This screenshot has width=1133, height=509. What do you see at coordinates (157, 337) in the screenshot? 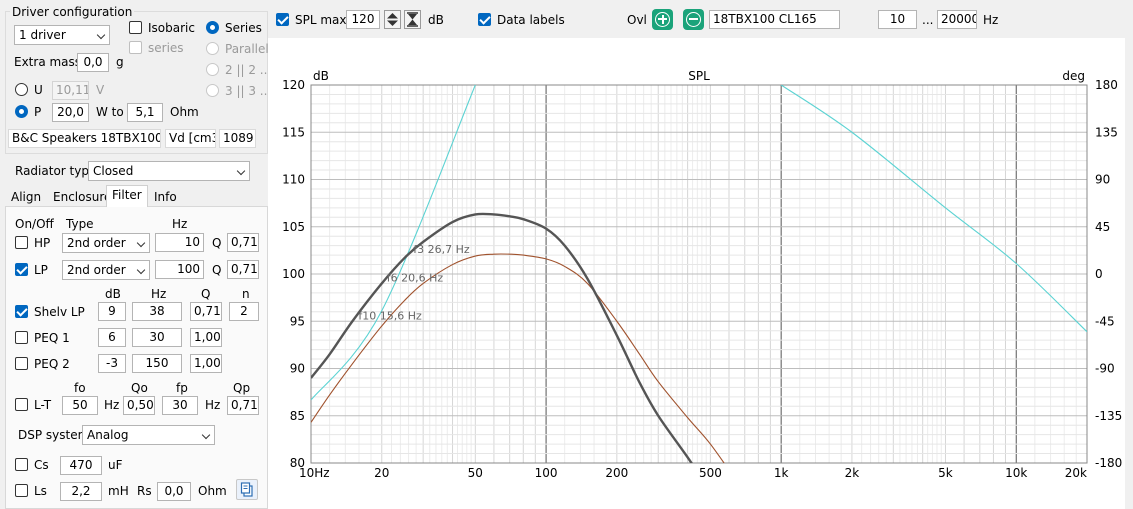
I see `peq1-hz-input: 30` at bounding box center [157, 337].